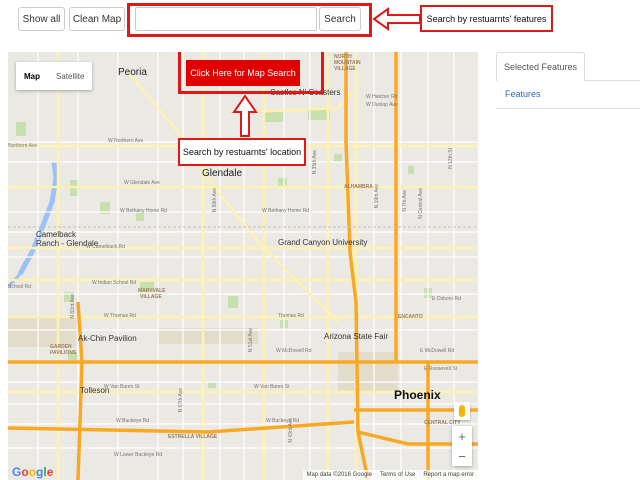 Image resolution: width=640 pixels, height=480 pixels. Describe the element at coordinates (323, 242) in the screenshot. I see `place-grand-canyon: Grand Canyon University` at that location.